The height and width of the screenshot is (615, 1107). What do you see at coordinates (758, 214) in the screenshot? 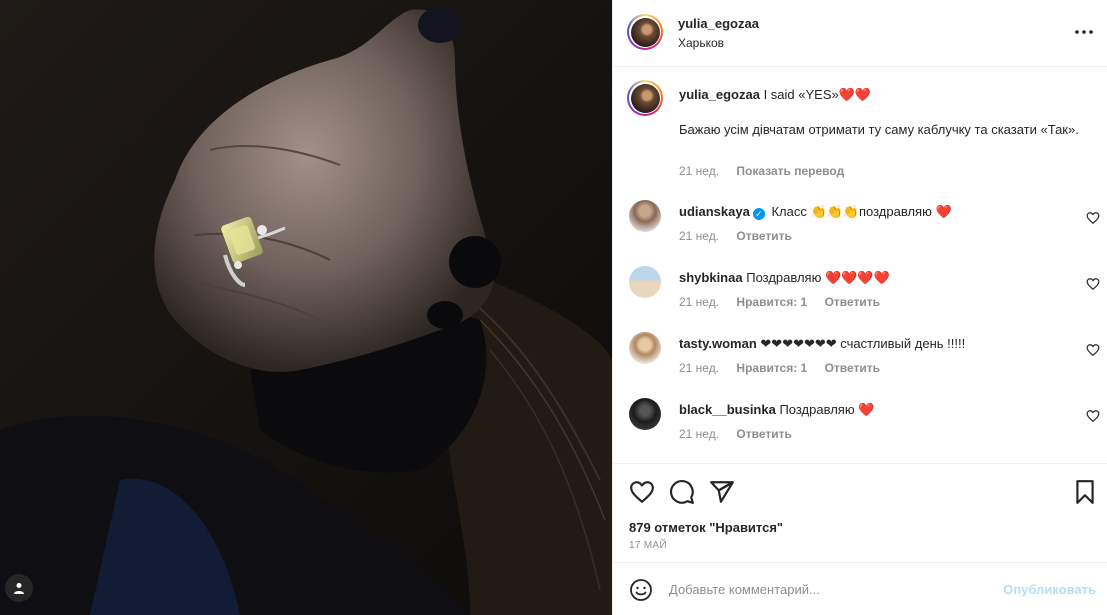
I see `verified-badge-icon: ✓` at bounding box center [758, 214].